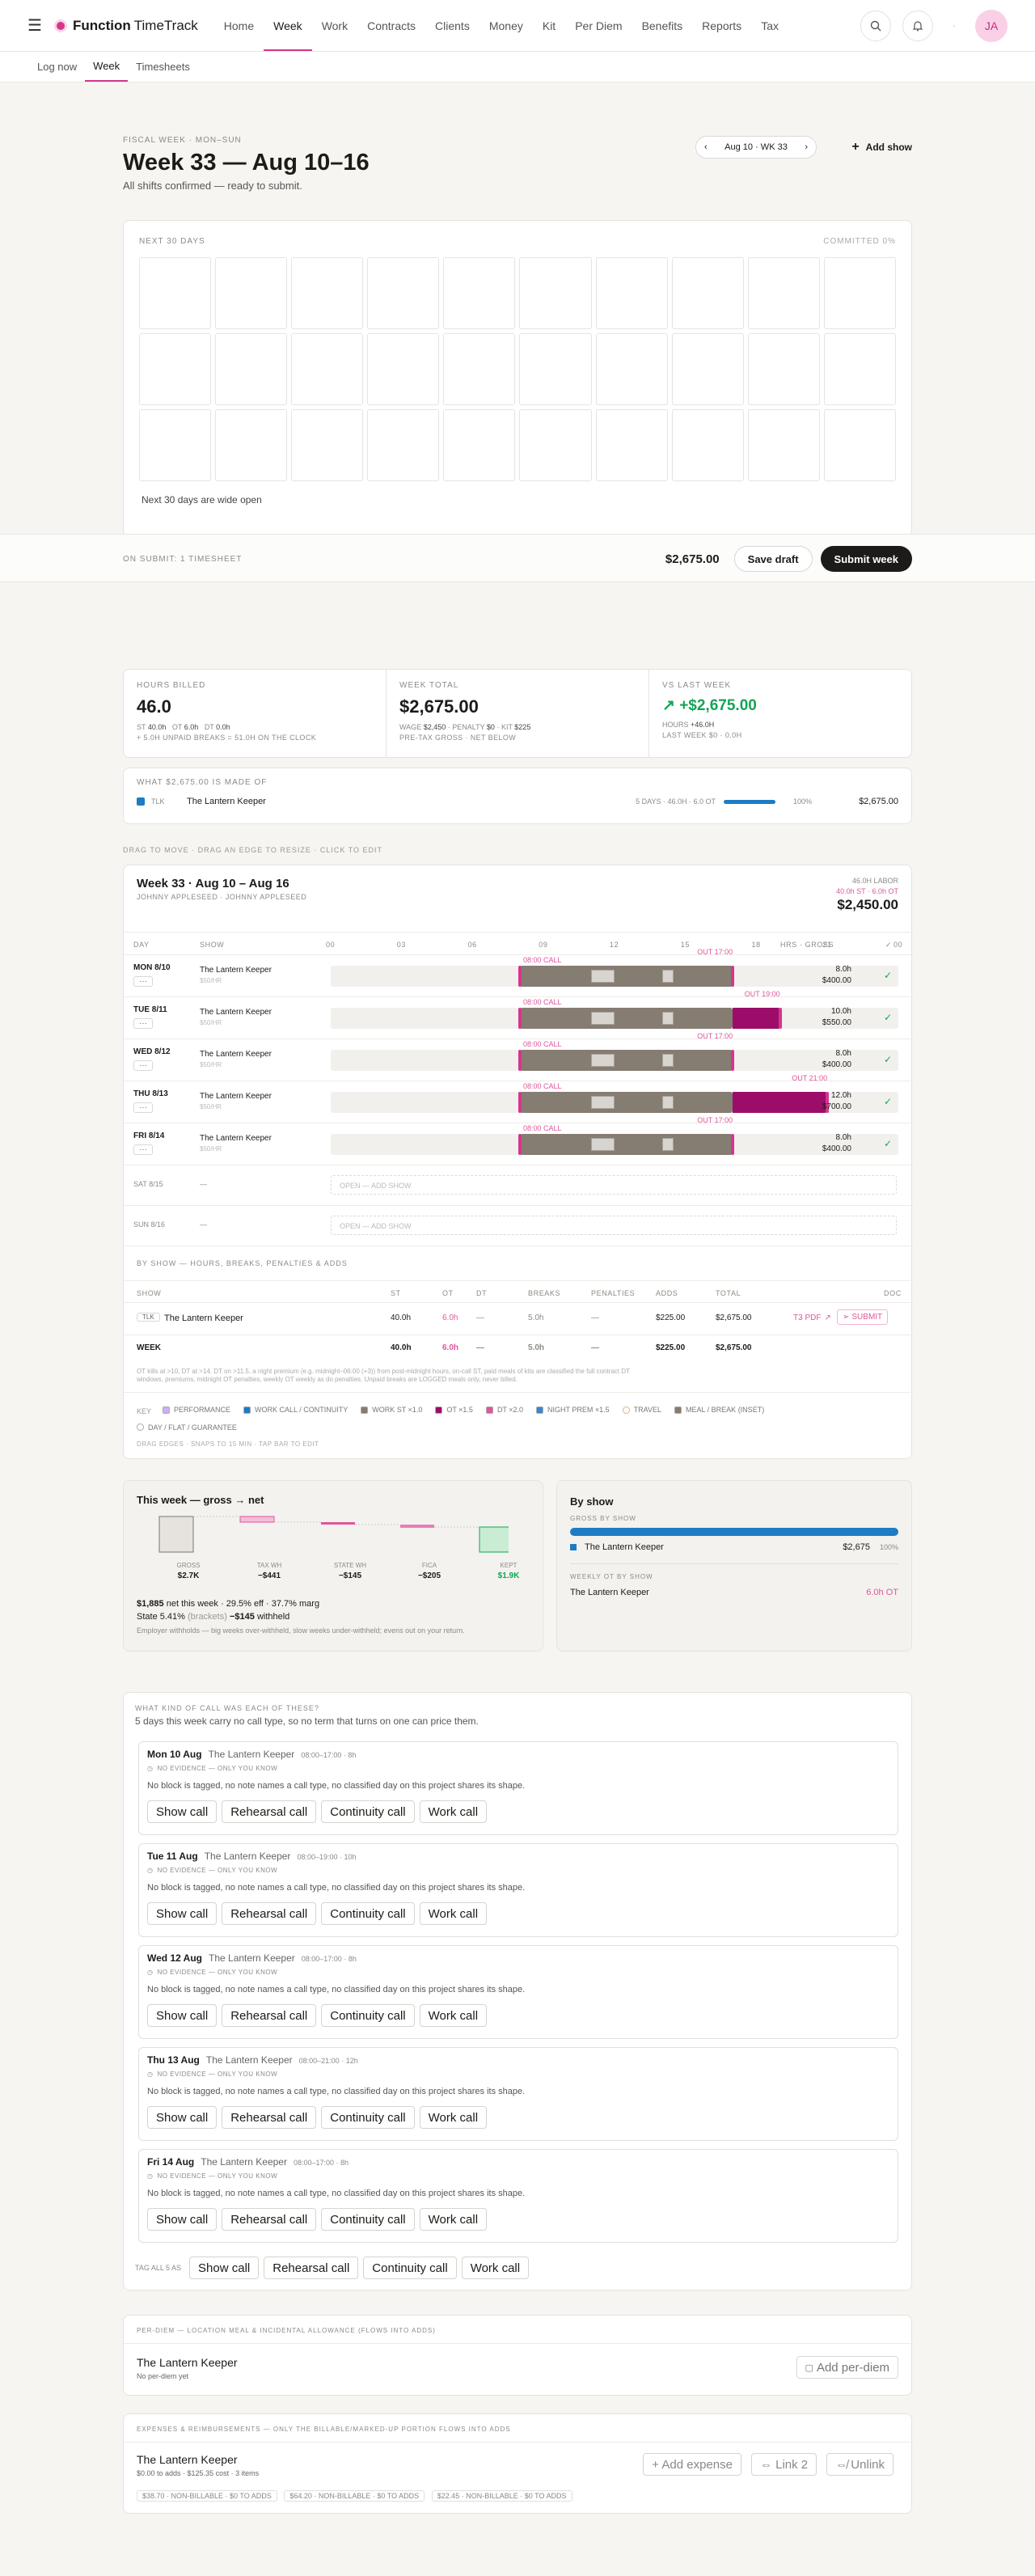 This screenshot has height=2576, width=1035. I want to click on avatar: JA, so click(991, 26).